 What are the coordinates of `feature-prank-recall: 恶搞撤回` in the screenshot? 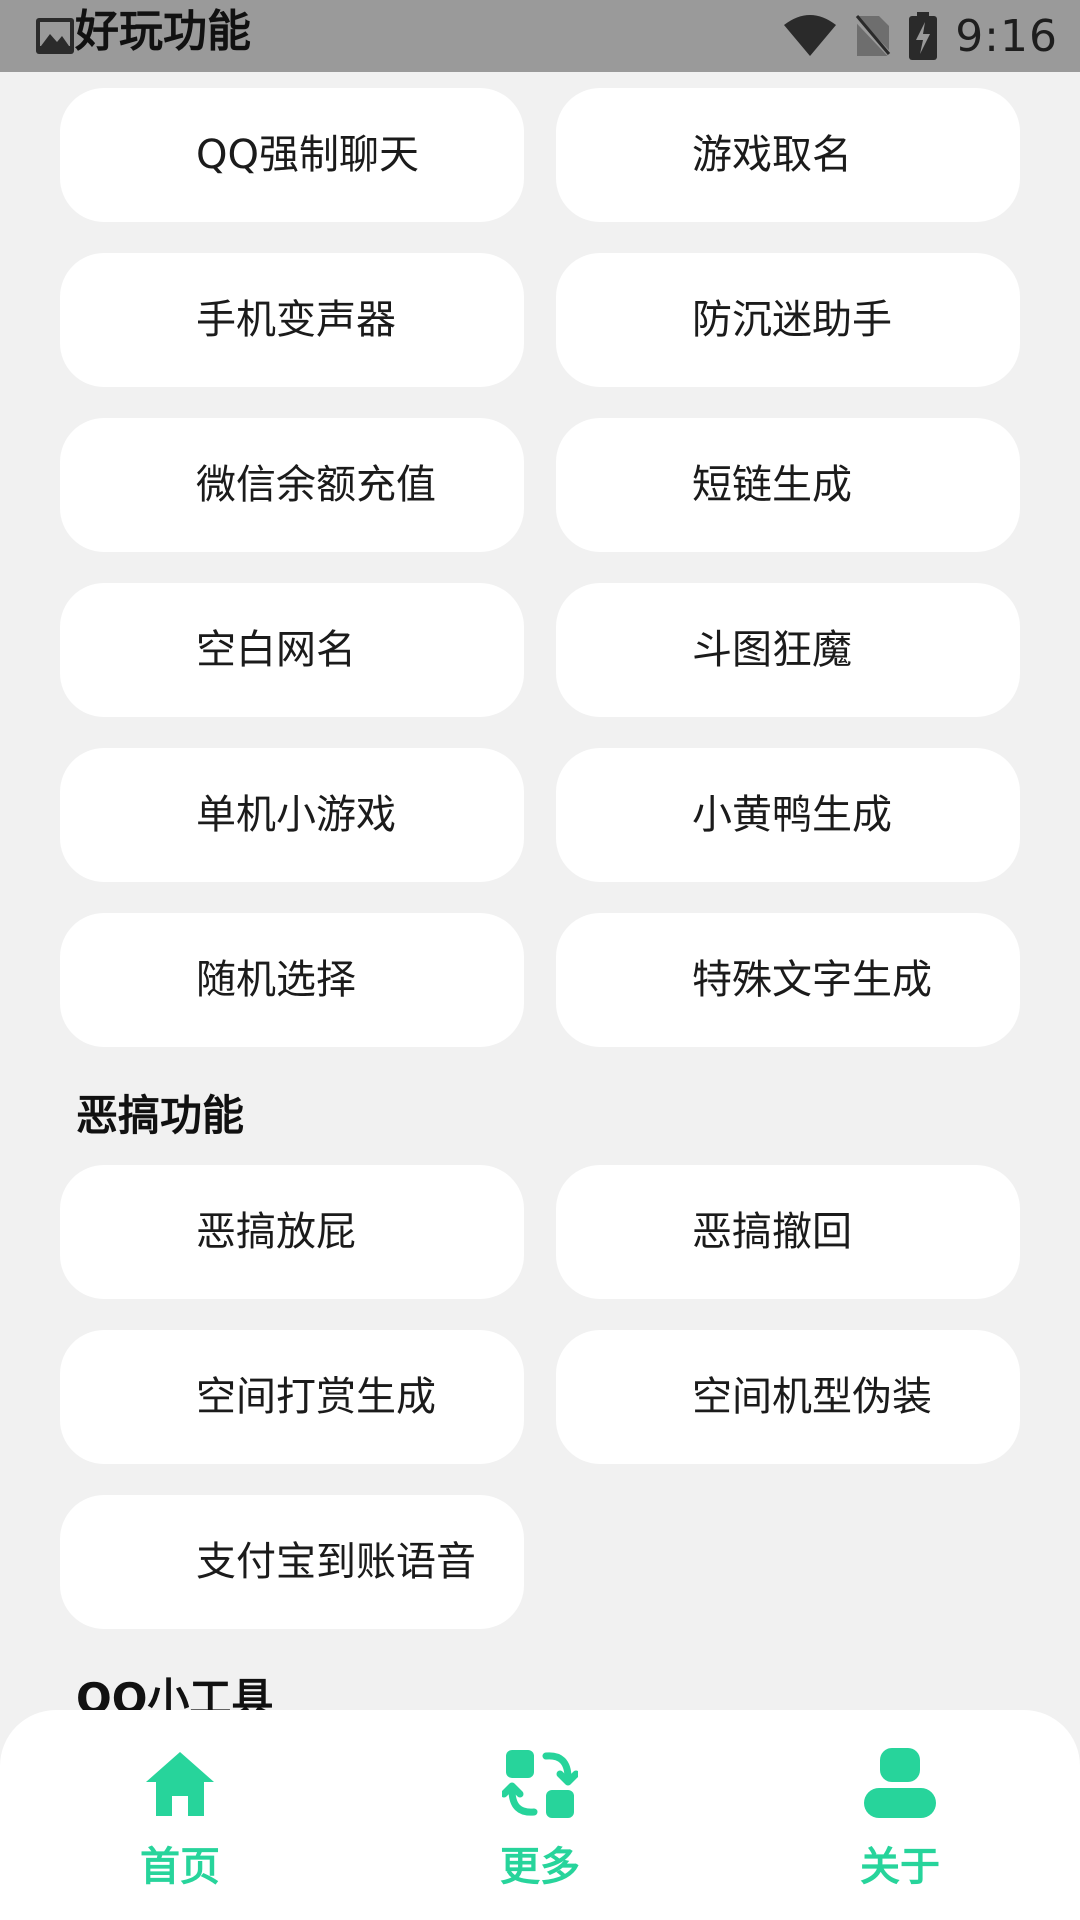 It's located at (788, 1232).